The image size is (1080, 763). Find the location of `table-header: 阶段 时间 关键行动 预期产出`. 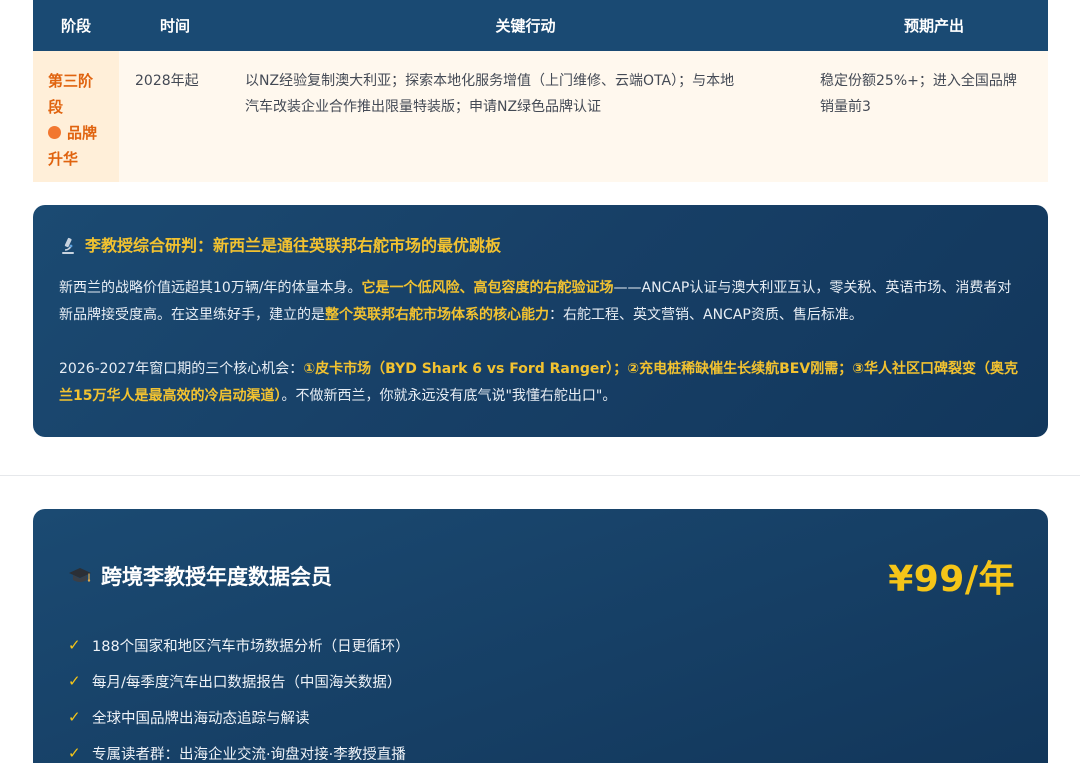

table-header: 阶段 时间 关键行动 预期产出 is located at coordinates (540, 25).